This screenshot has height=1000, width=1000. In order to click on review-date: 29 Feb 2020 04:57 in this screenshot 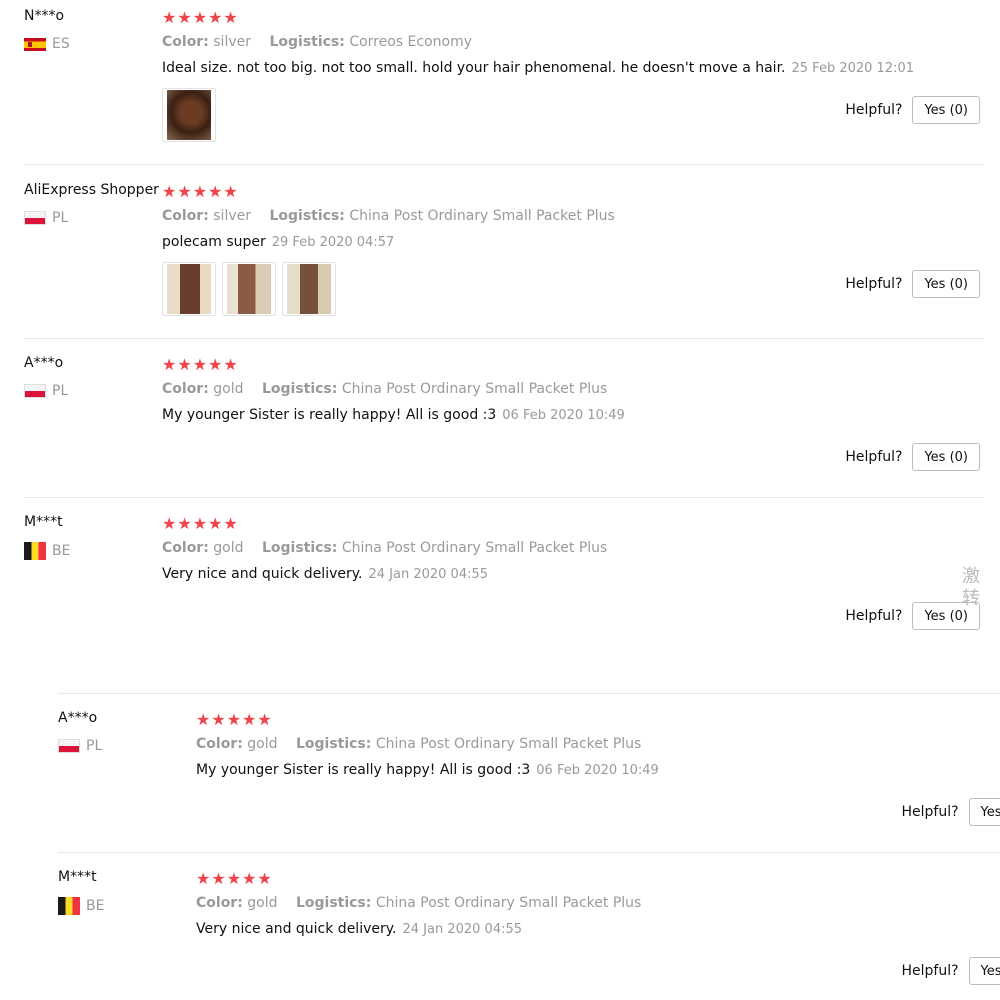, I will do `click(333, 242)`.